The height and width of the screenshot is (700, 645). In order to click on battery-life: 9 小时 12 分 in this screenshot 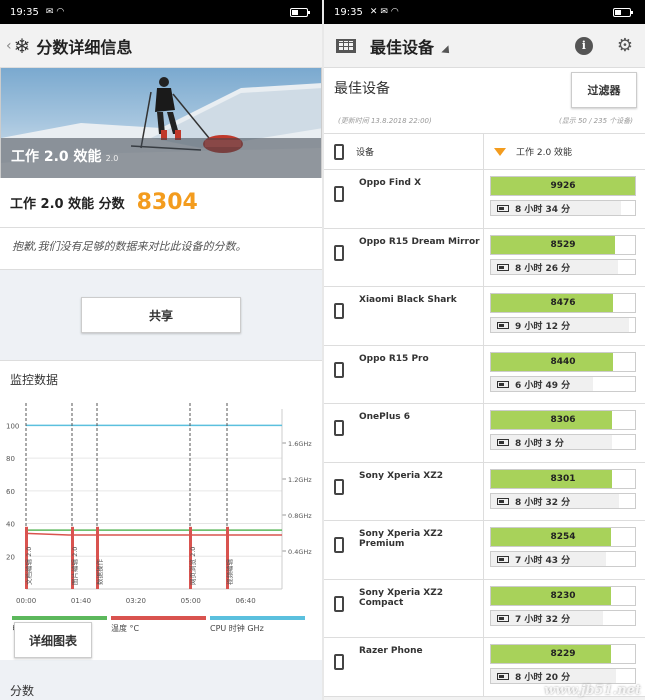, I will do `click(543, 327)`.